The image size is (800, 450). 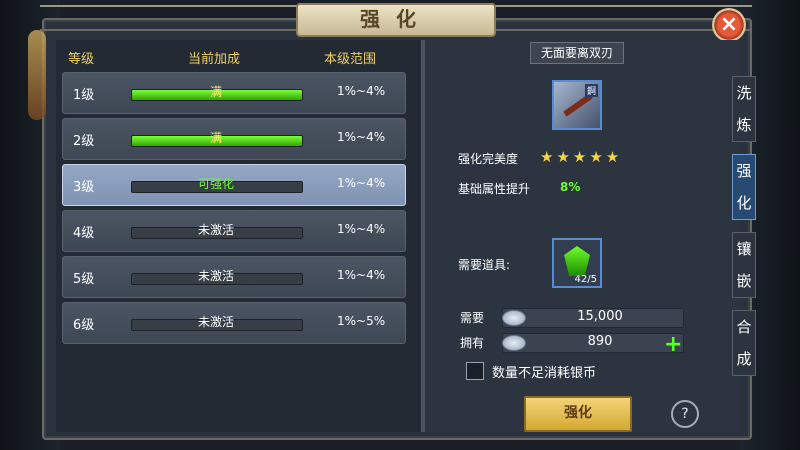 I want to click on close-icon: ×, so click(x=729, y=24).